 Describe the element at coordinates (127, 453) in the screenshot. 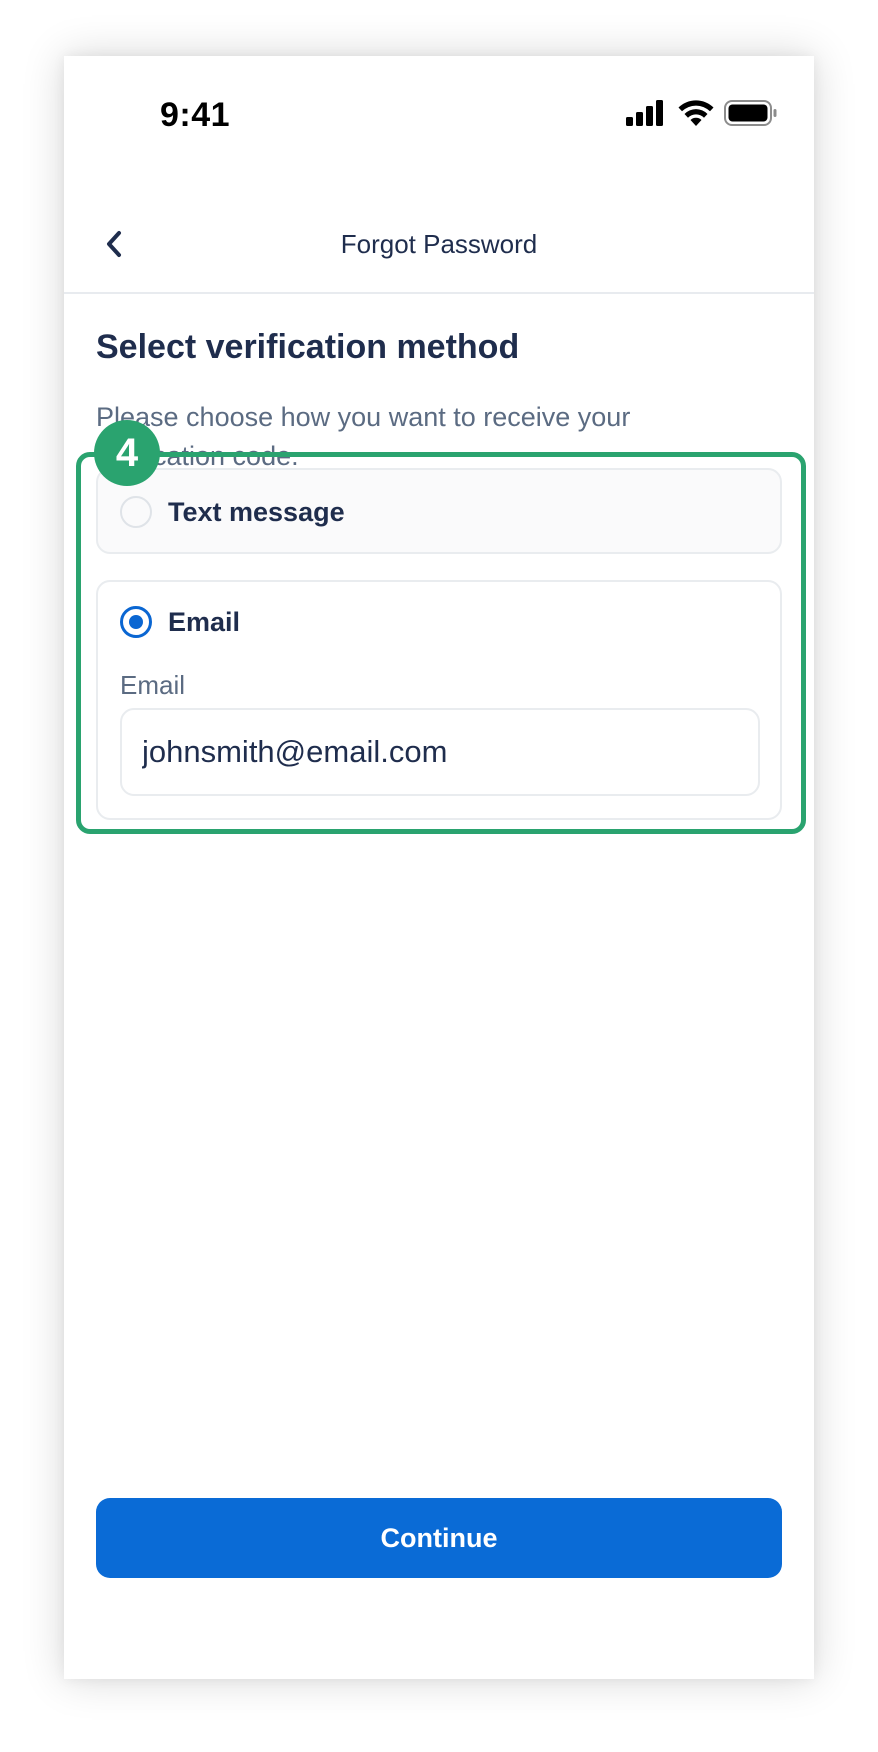

I see `annotation-step-badge: 4` at that location.